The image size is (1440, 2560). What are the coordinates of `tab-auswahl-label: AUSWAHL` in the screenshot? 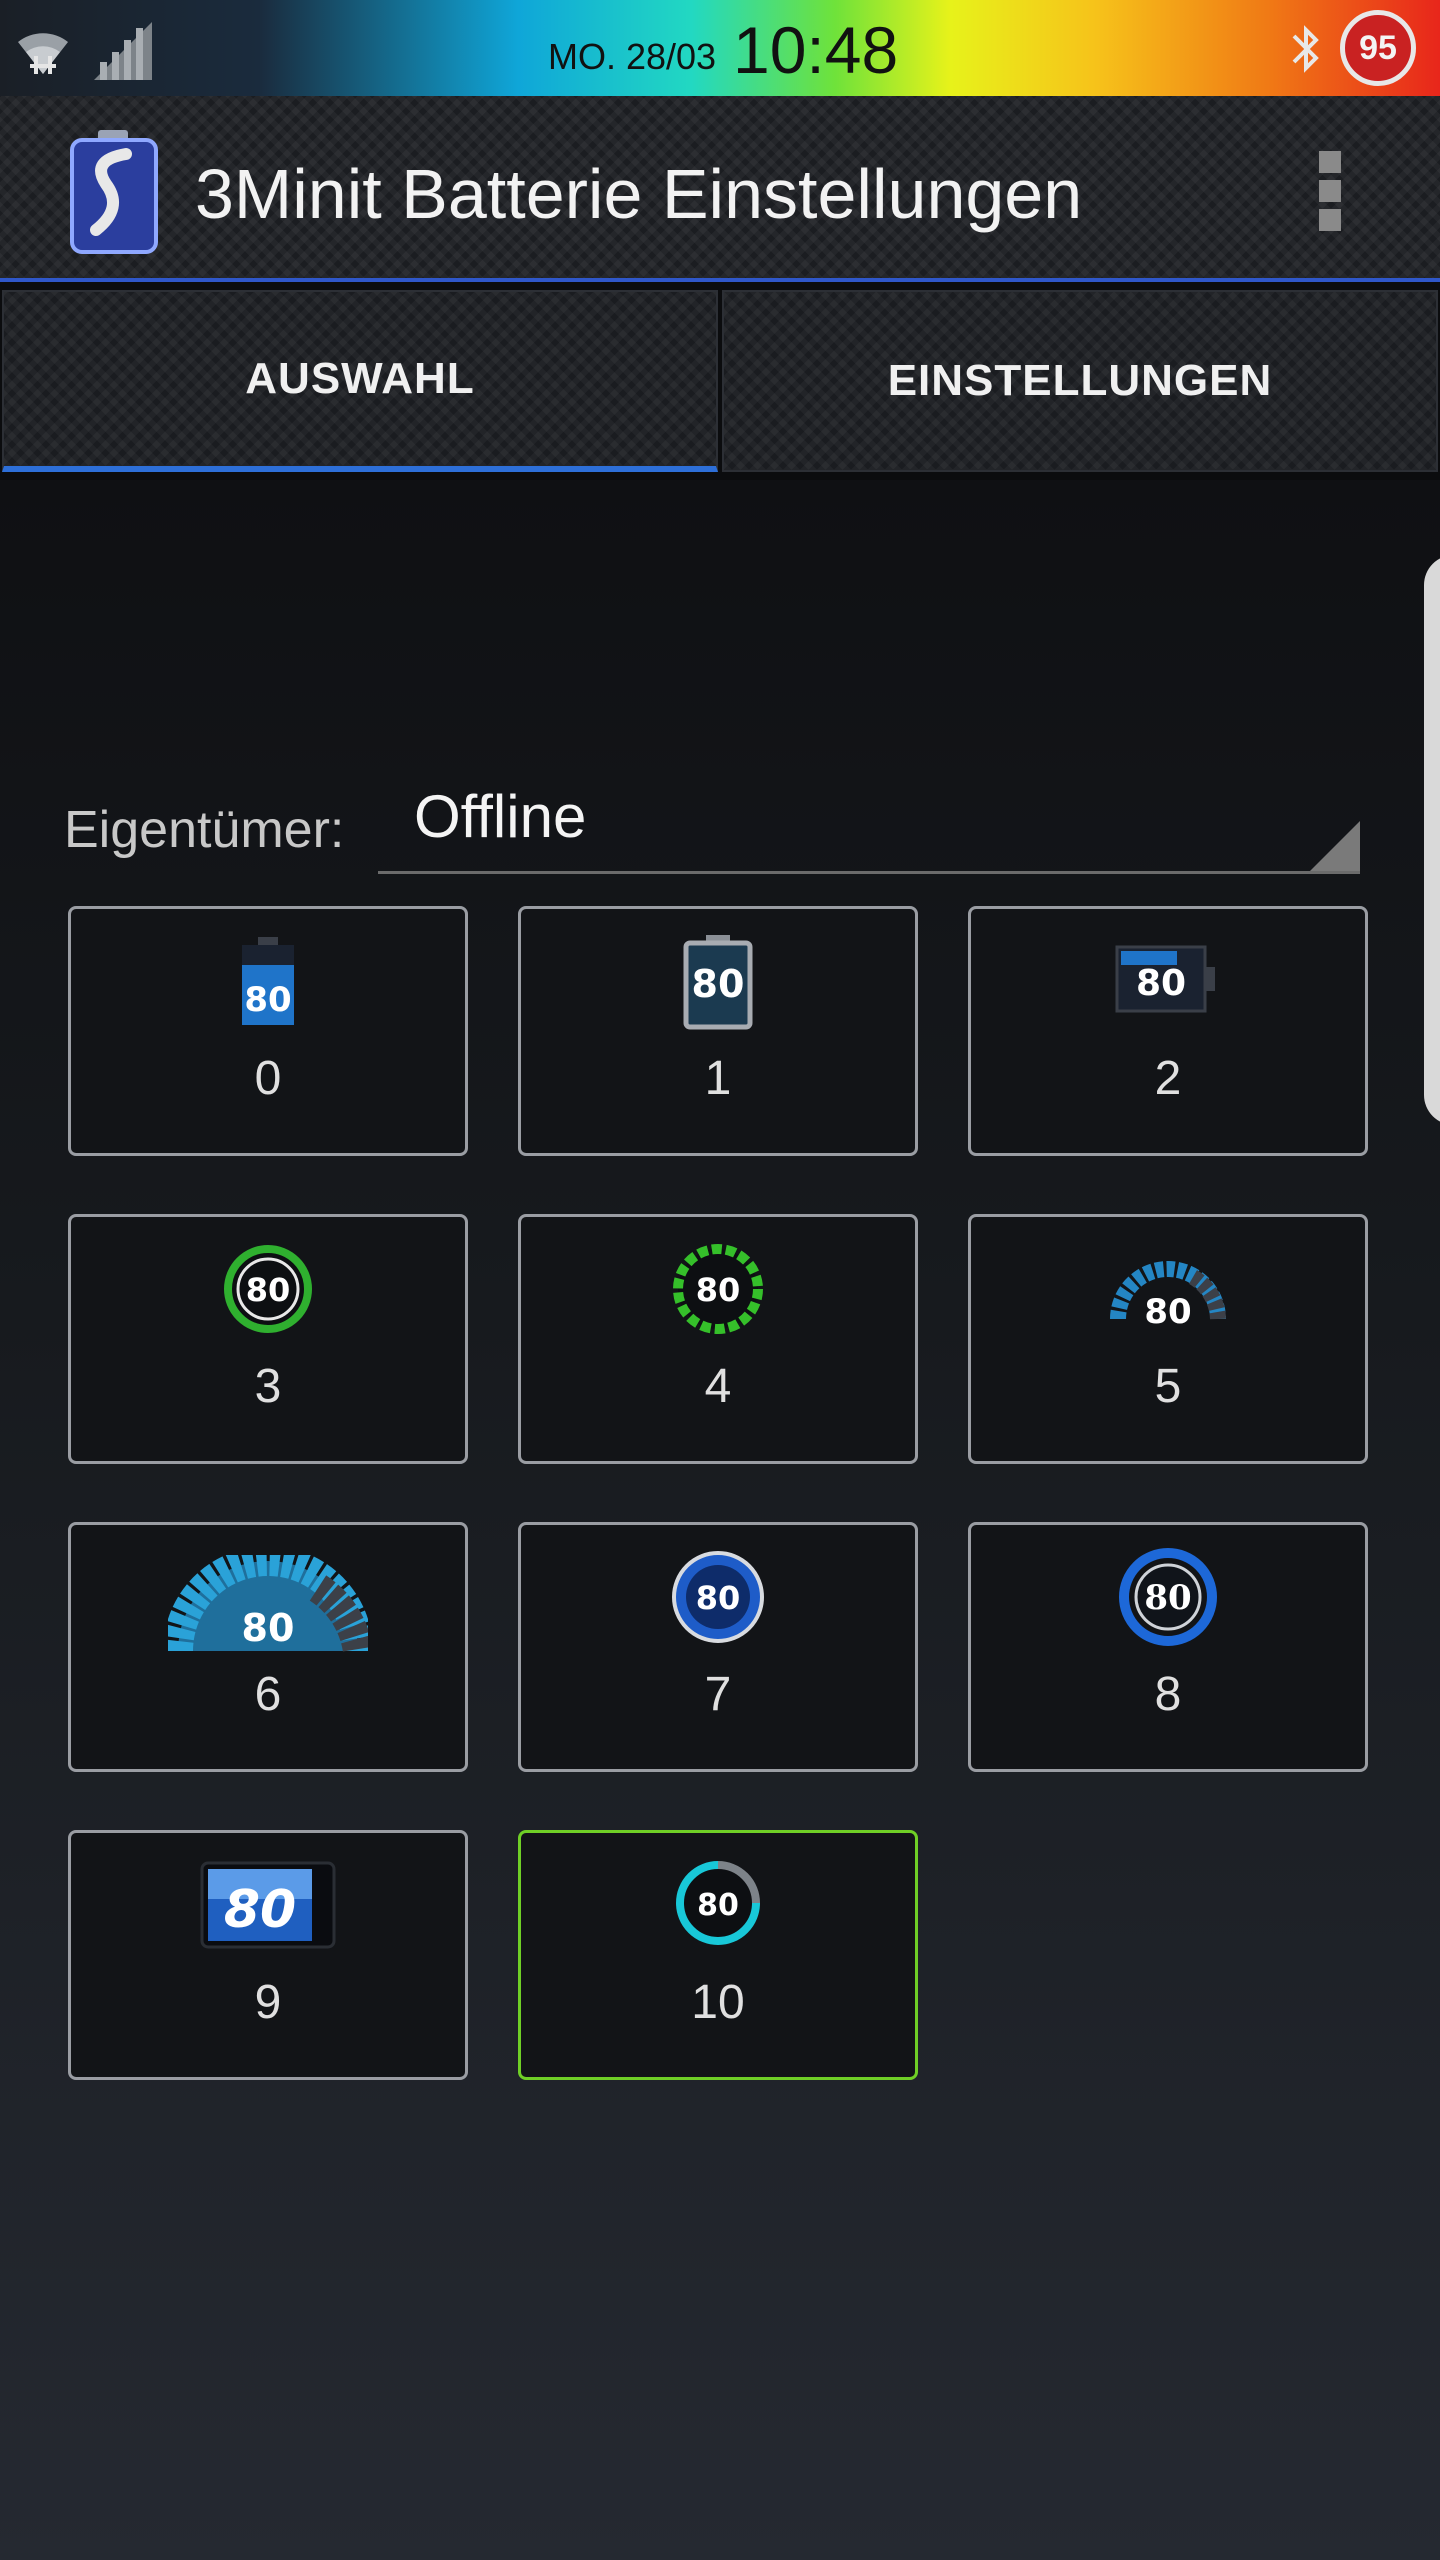 It's located at (360, 378).